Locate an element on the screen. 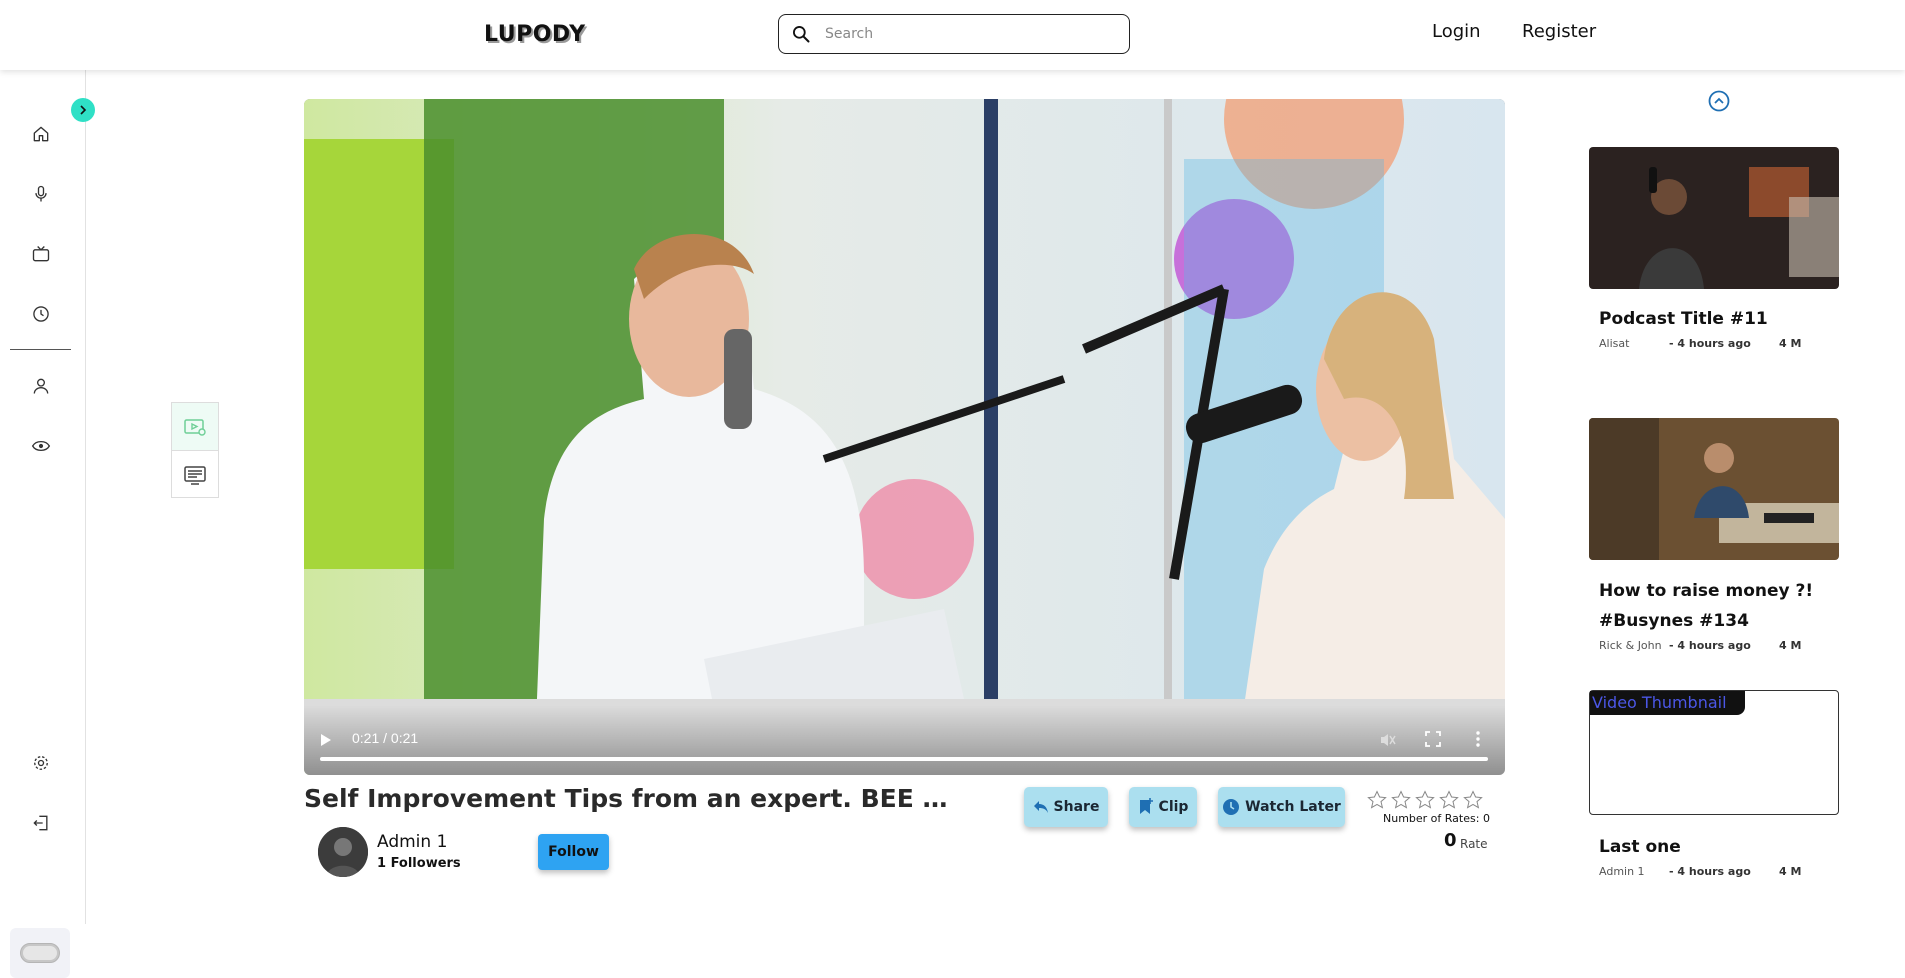 This screenshot has height=978, width=1905. search-icon is located at coordinates (801, 34).